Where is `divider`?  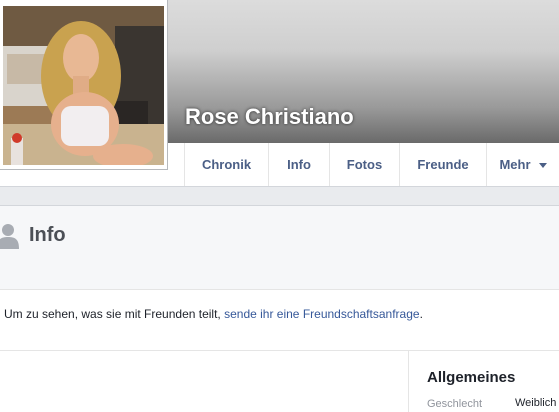 divider is located at coordinates (279, 350).